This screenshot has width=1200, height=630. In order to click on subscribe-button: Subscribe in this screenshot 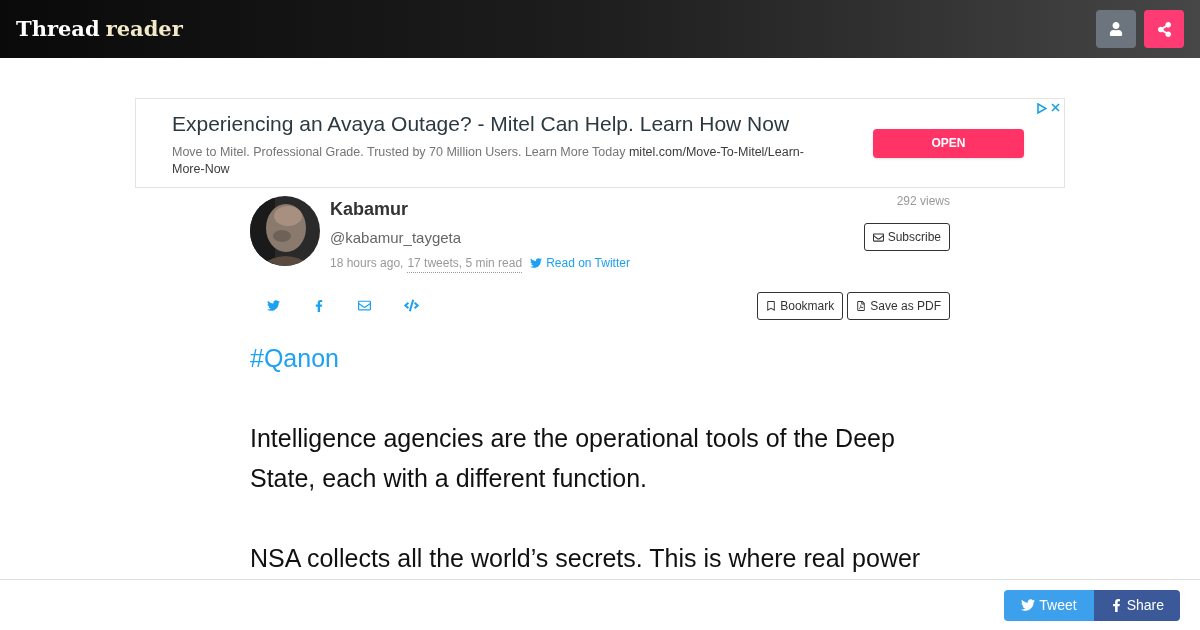, I will do `click(906, 237)`.